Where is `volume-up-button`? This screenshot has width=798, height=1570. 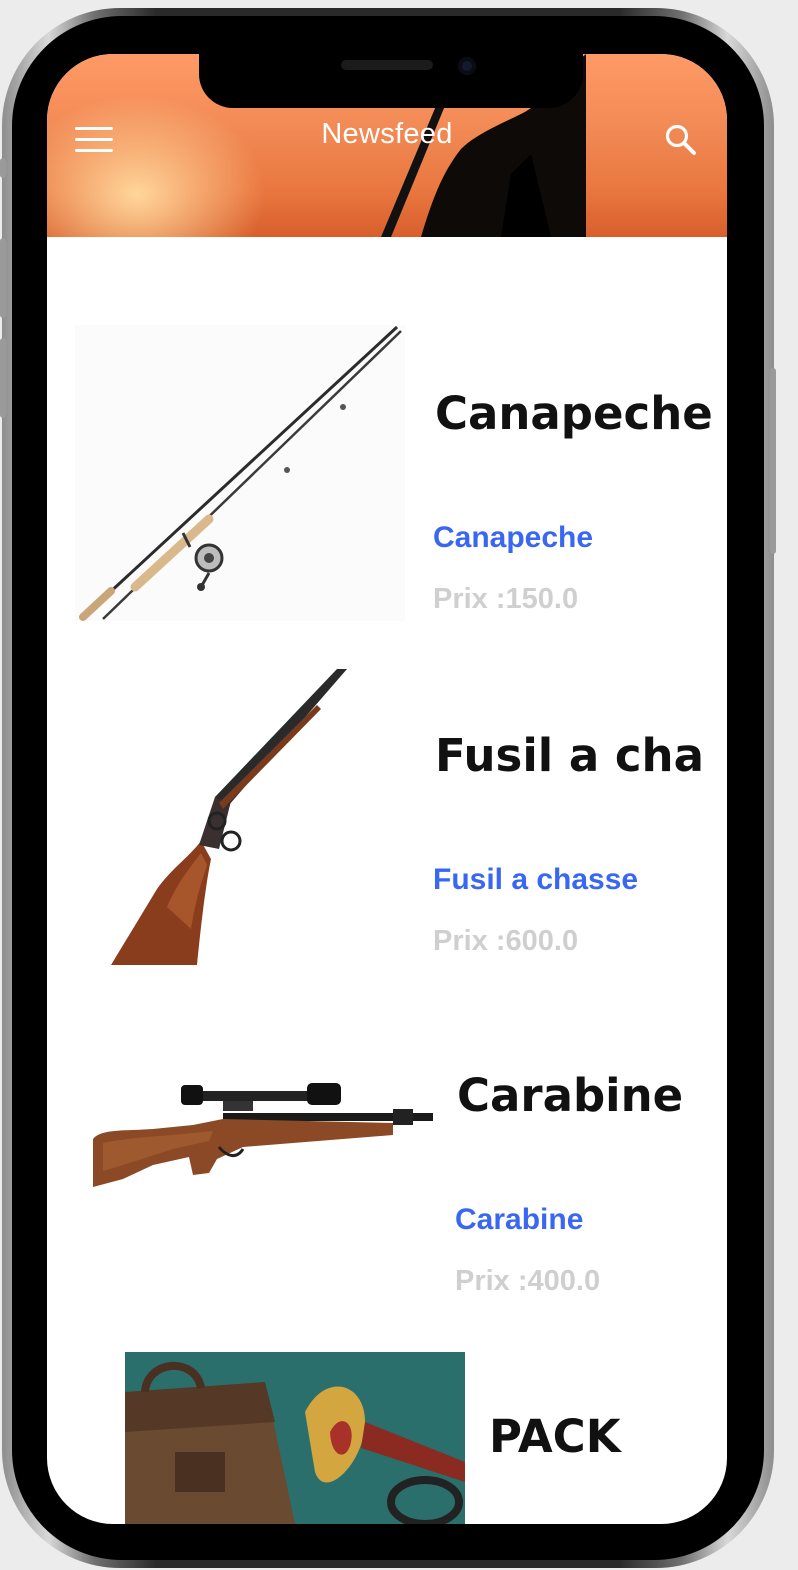
volume-up-button is located at coordinates (3, 278).